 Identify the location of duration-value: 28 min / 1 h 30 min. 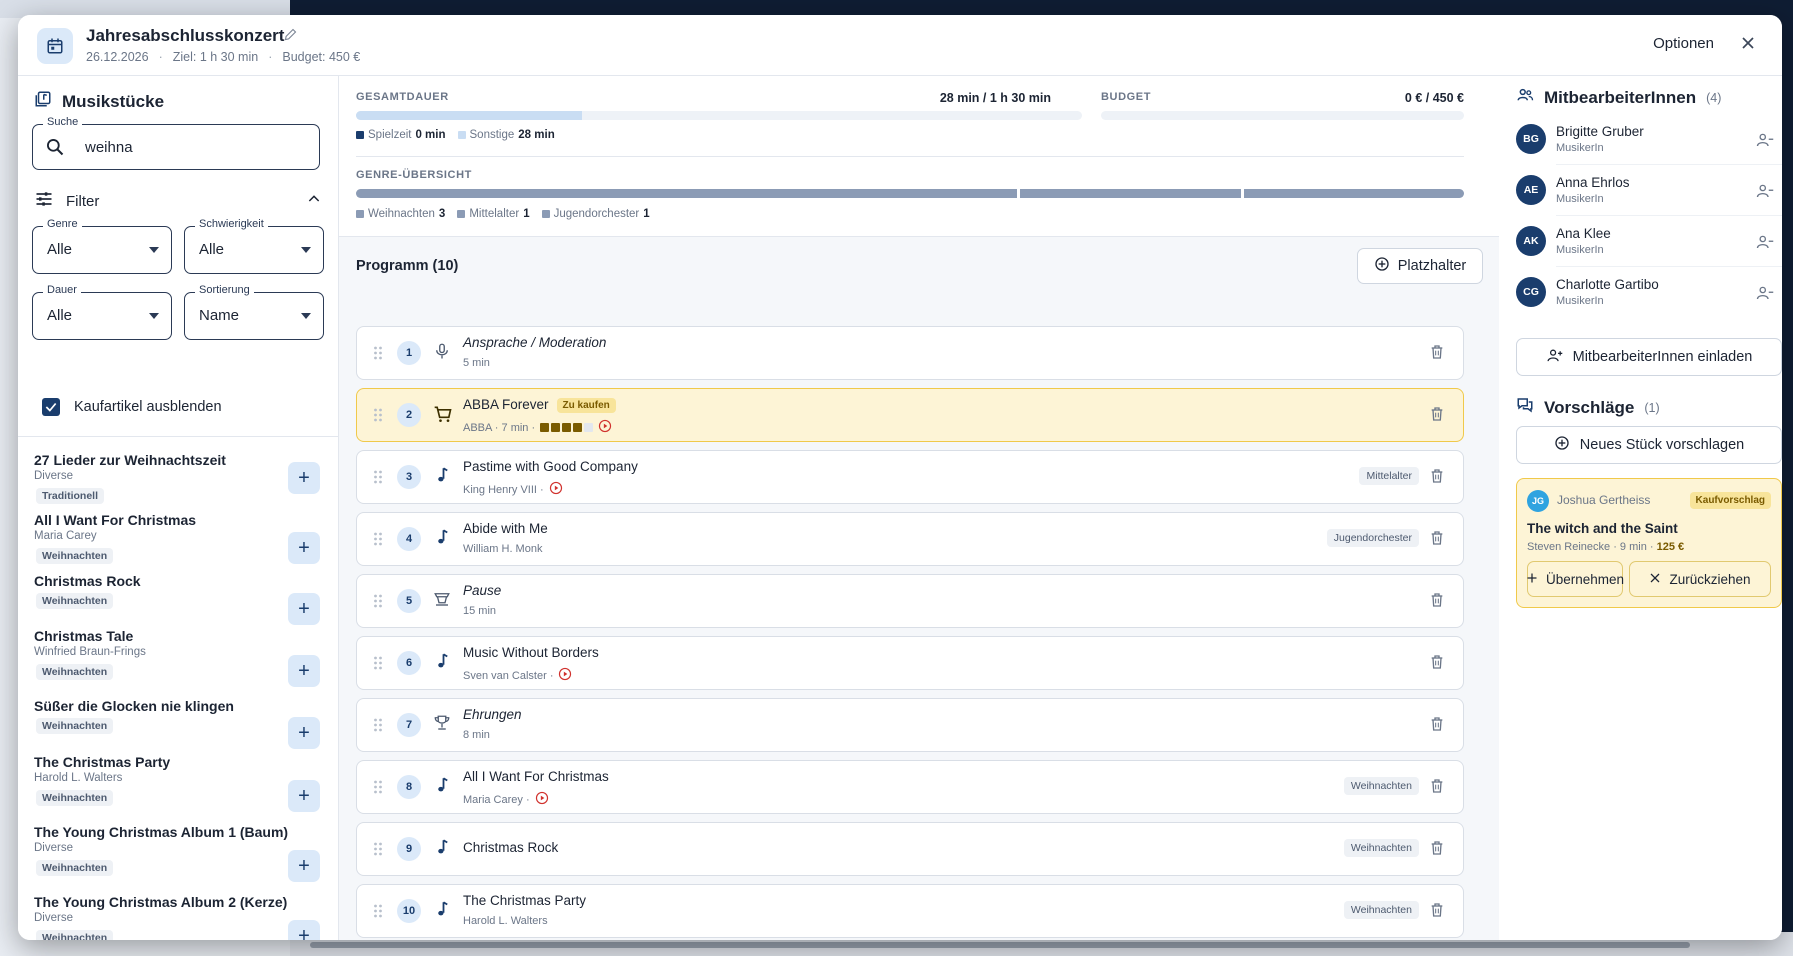
(995, 98).